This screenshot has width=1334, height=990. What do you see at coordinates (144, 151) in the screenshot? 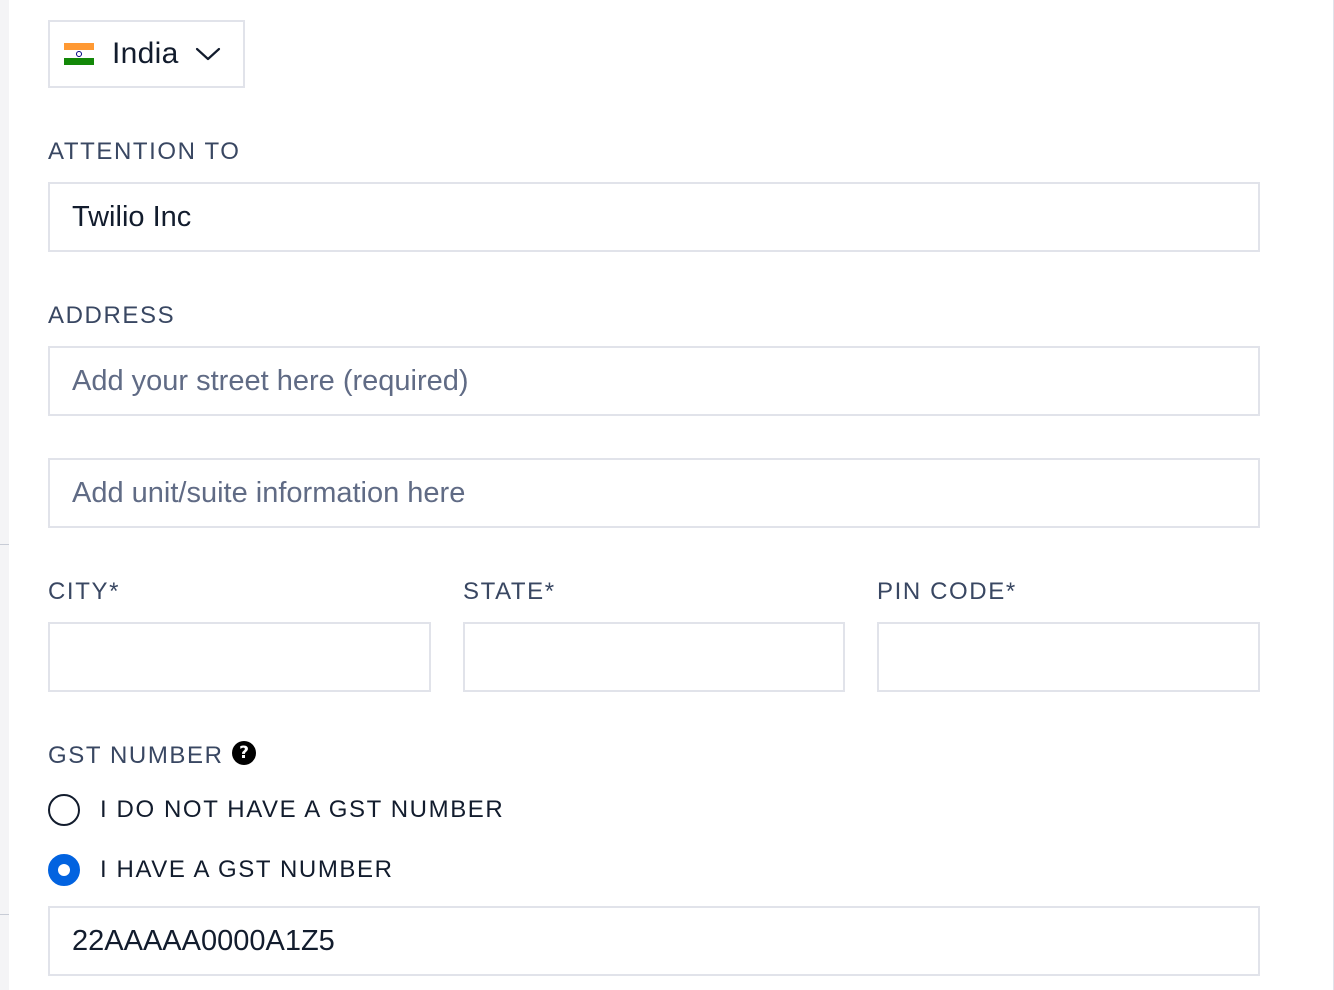
I see `attention-to-label: ATTENTION TO` at bounding box center [144, 151].